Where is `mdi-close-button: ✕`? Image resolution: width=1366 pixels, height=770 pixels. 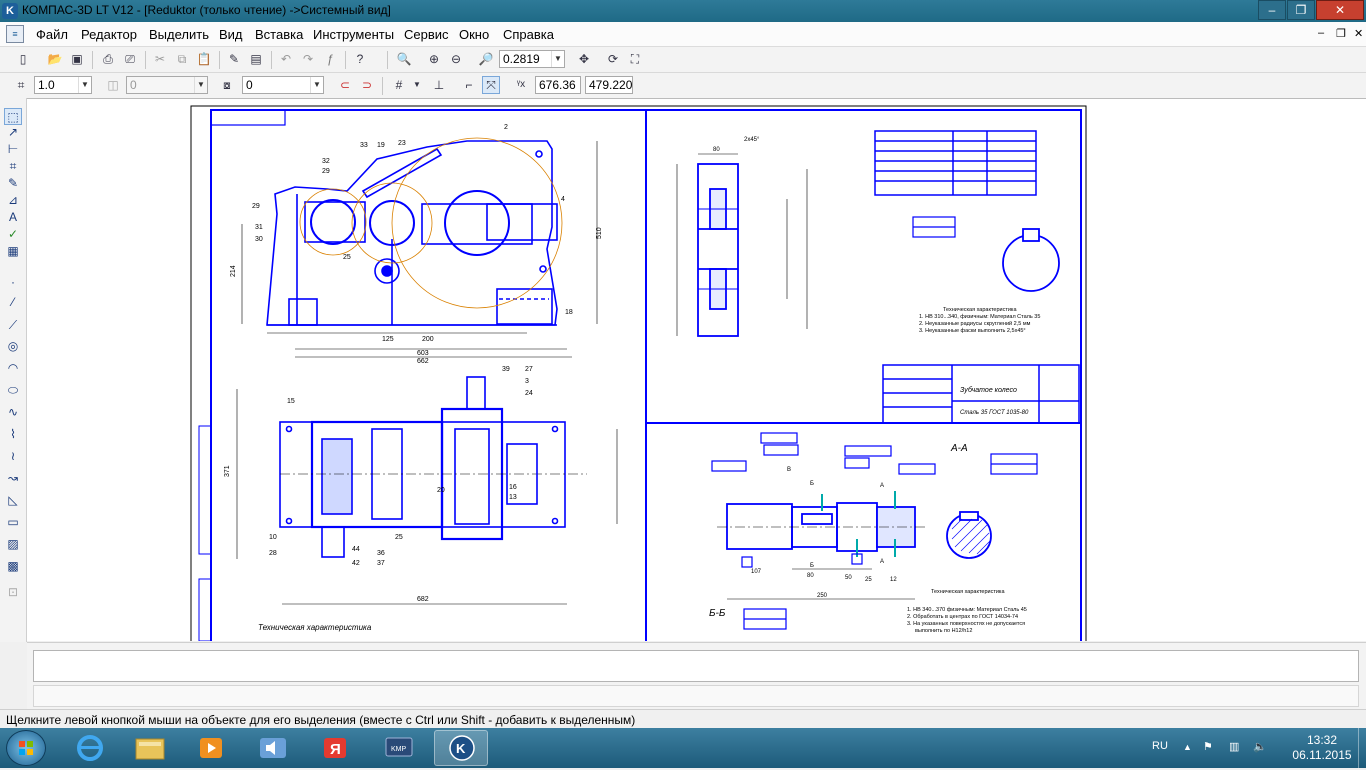
mdi-close-button: ✕ is located at coordinates (1358, 33).